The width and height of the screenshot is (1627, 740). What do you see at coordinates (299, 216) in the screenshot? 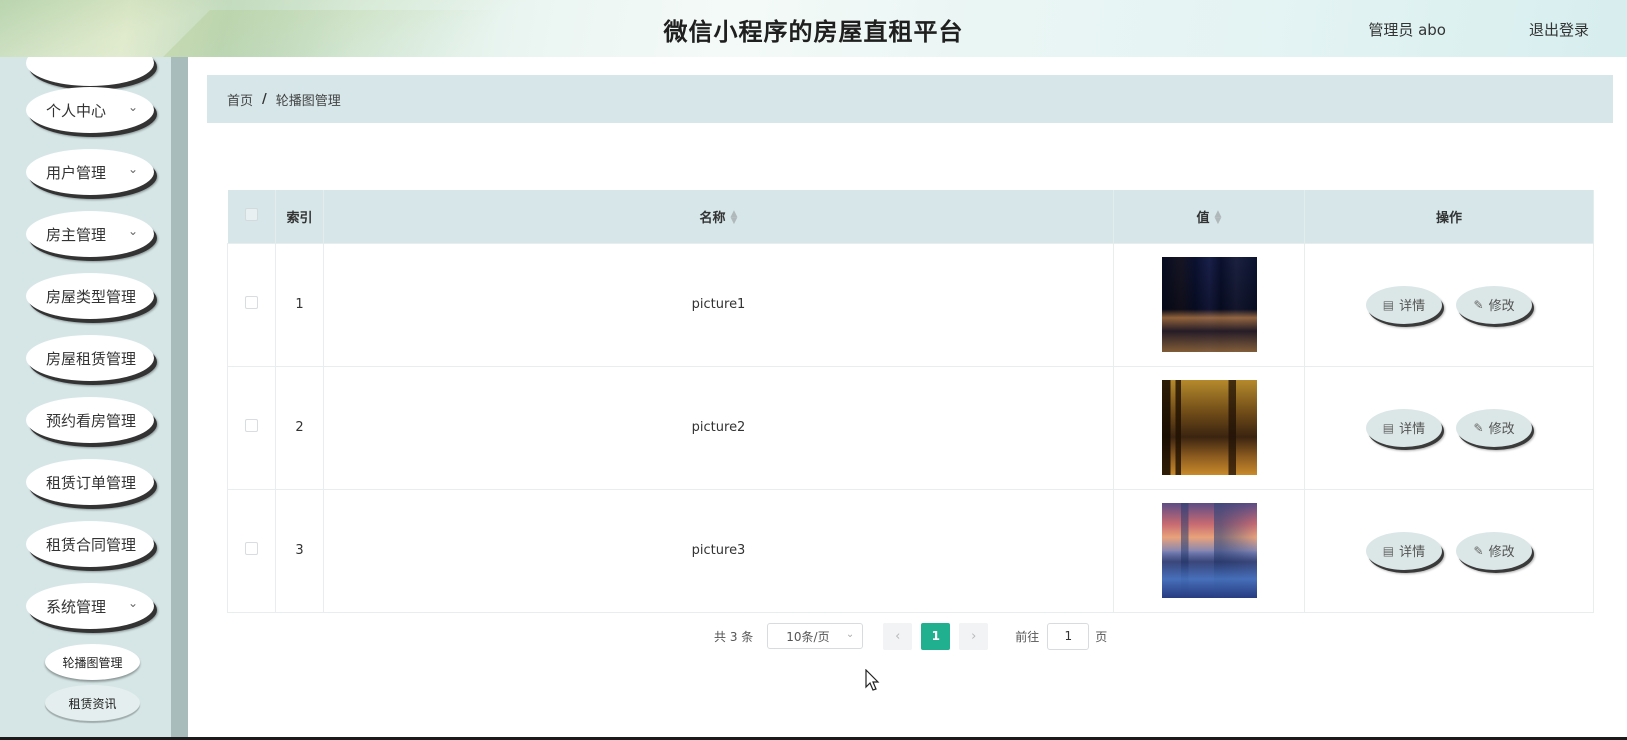
I see `column-header-index: 索引` at bounding box center [299, 216].